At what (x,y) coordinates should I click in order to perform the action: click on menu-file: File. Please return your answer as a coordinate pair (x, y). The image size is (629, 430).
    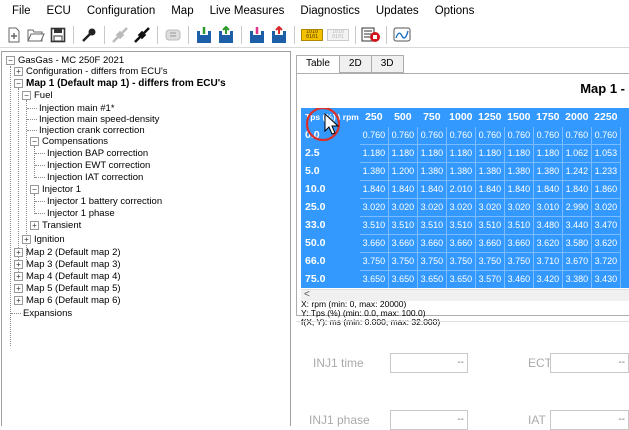
    Looking at the image, I should click on (21, 11).